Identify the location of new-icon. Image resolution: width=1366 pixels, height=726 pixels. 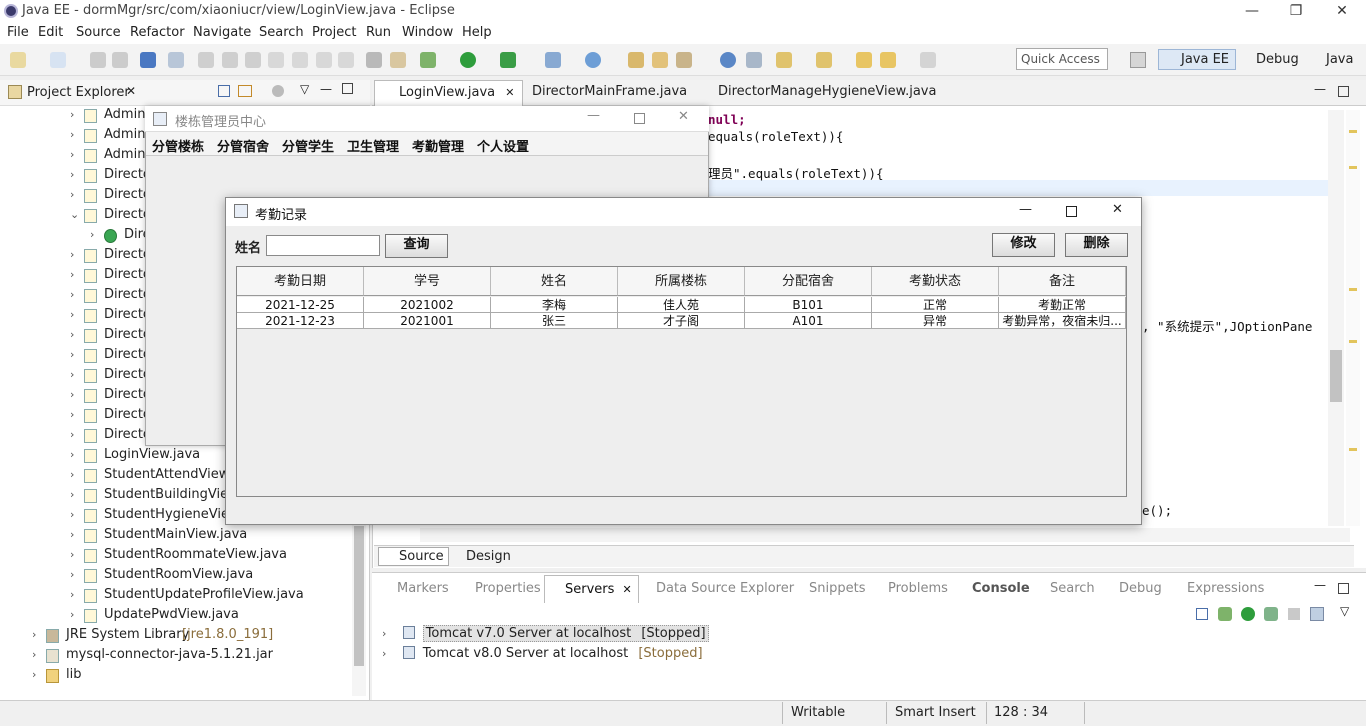
(18, 60).